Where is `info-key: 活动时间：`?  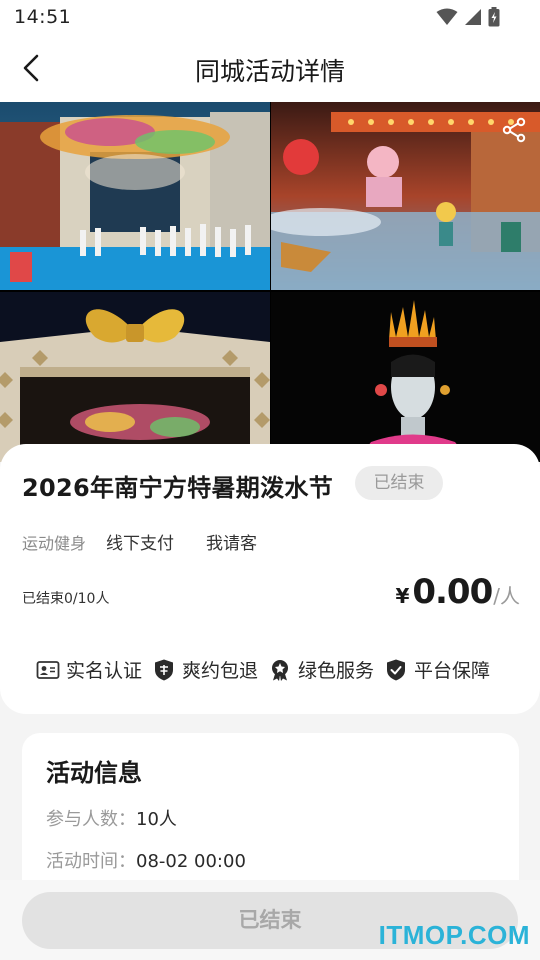 info-key: 活动时间： is located at coordinates (91, 861).